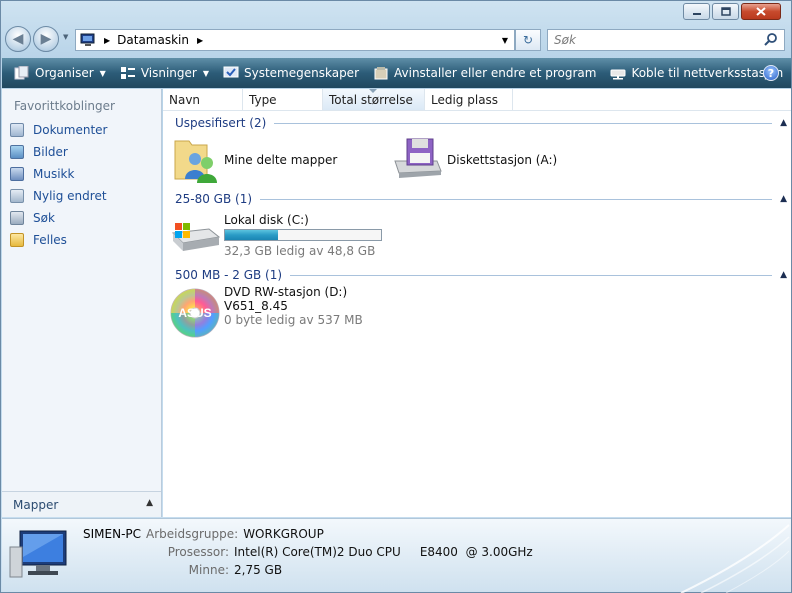 This screenshot has height=593, width=792. What do you see at coordinates (735, 558) in the screenshot?
I see `decorative-swoosh` at bounding box center [735, 558].